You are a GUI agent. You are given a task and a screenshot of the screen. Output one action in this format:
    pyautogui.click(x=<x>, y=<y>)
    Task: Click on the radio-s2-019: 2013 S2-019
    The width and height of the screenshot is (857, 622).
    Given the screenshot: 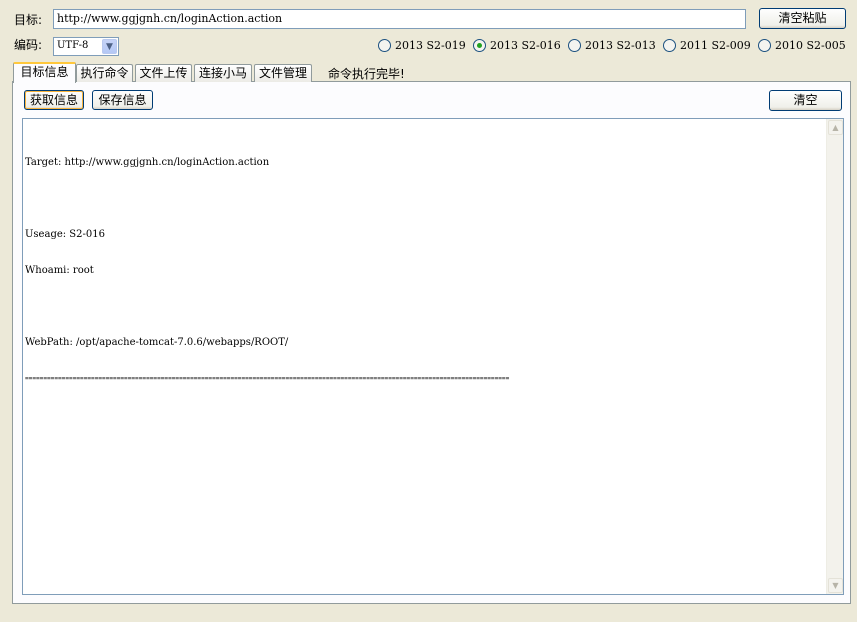 What is the action you would take?
    pyautogui.click(x=422, y=45)
    